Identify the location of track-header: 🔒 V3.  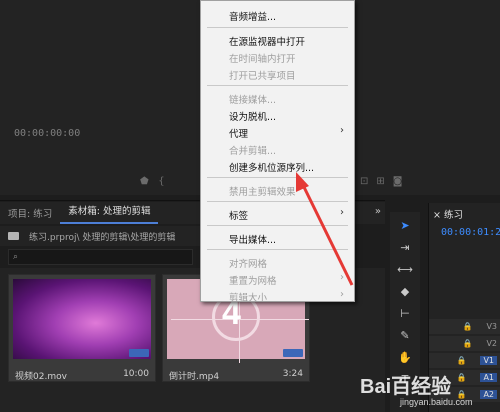
(464, 326).